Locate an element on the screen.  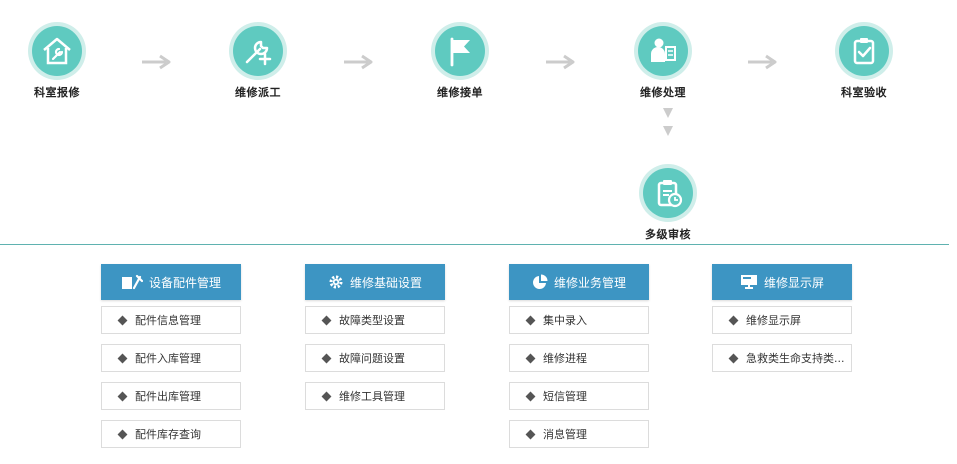
module-business: 维修业务管理 集中录入 维修进程 短信管理 消息管理 is located at coordinates (579, 356).